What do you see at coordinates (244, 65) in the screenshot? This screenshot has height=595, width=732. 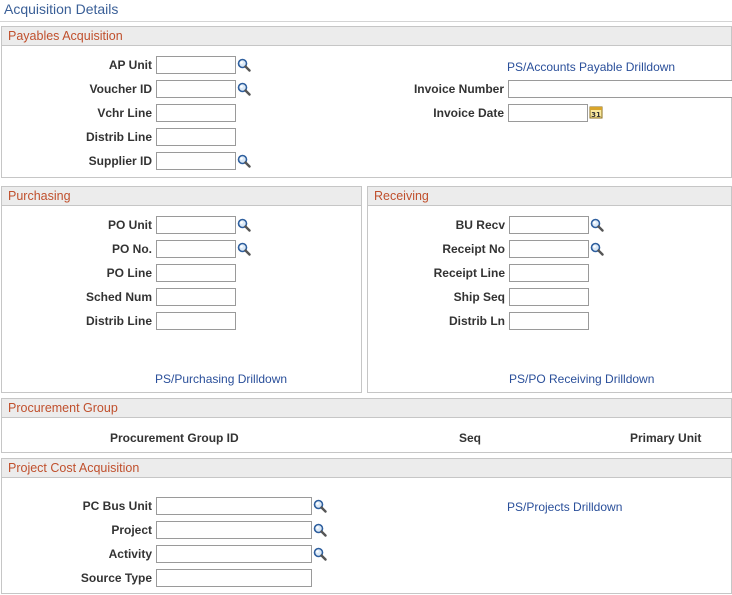 I see `ap-unit-lookup-icon` at bounding box center [244, 65].